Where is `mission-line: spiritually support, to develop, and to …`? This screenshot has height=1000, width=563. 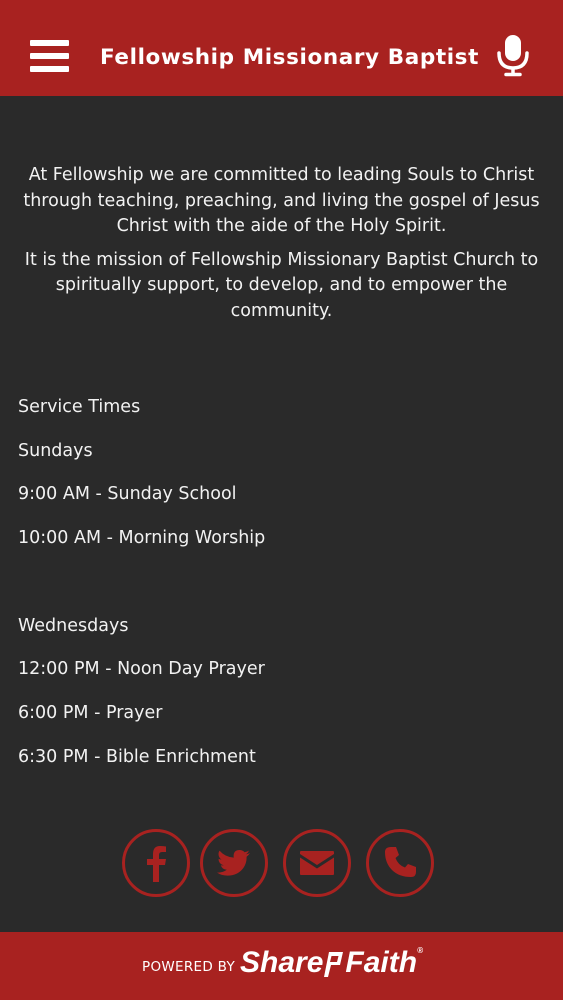 mission-line: spiritually support, to develop, and to … is located at coordinates (281, 285).